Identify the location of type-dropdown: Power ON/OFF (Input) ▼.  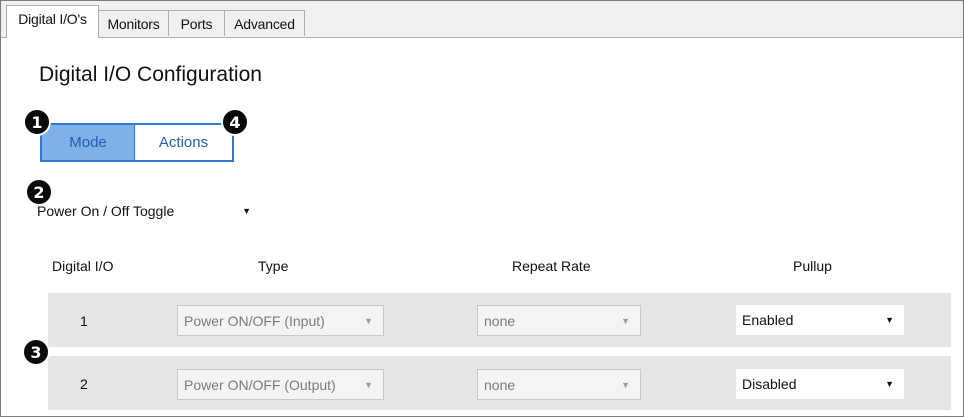
(280, 320).